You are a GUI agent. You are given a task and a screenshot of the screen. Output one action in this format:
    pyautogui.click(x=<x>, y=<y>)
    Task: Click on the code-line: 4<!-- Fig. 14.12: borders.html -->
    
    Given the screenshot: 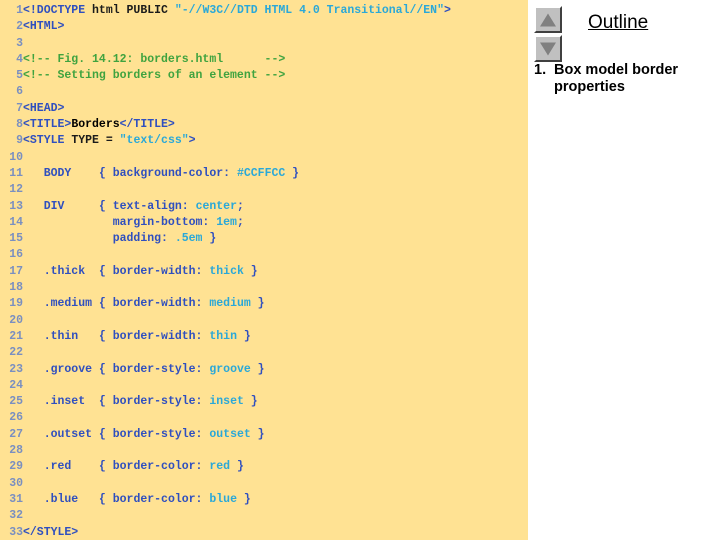 What is the action you would take?
    pyautogui.click(x=264, y=60)
    